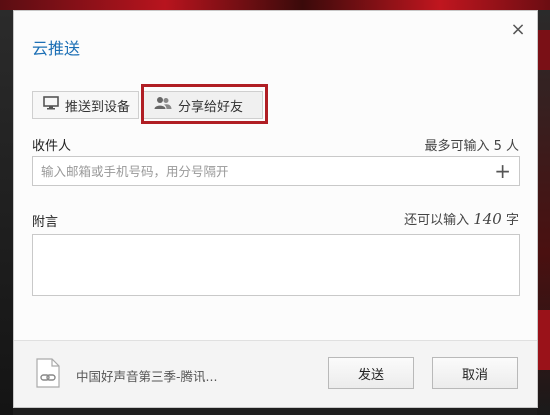 Image resolution: width=550 pixels, height=415 pixels. What do you see at coordinates (543, 212) in the screenshot?
I see `background-right-edge` at bounding box center [543, 212].